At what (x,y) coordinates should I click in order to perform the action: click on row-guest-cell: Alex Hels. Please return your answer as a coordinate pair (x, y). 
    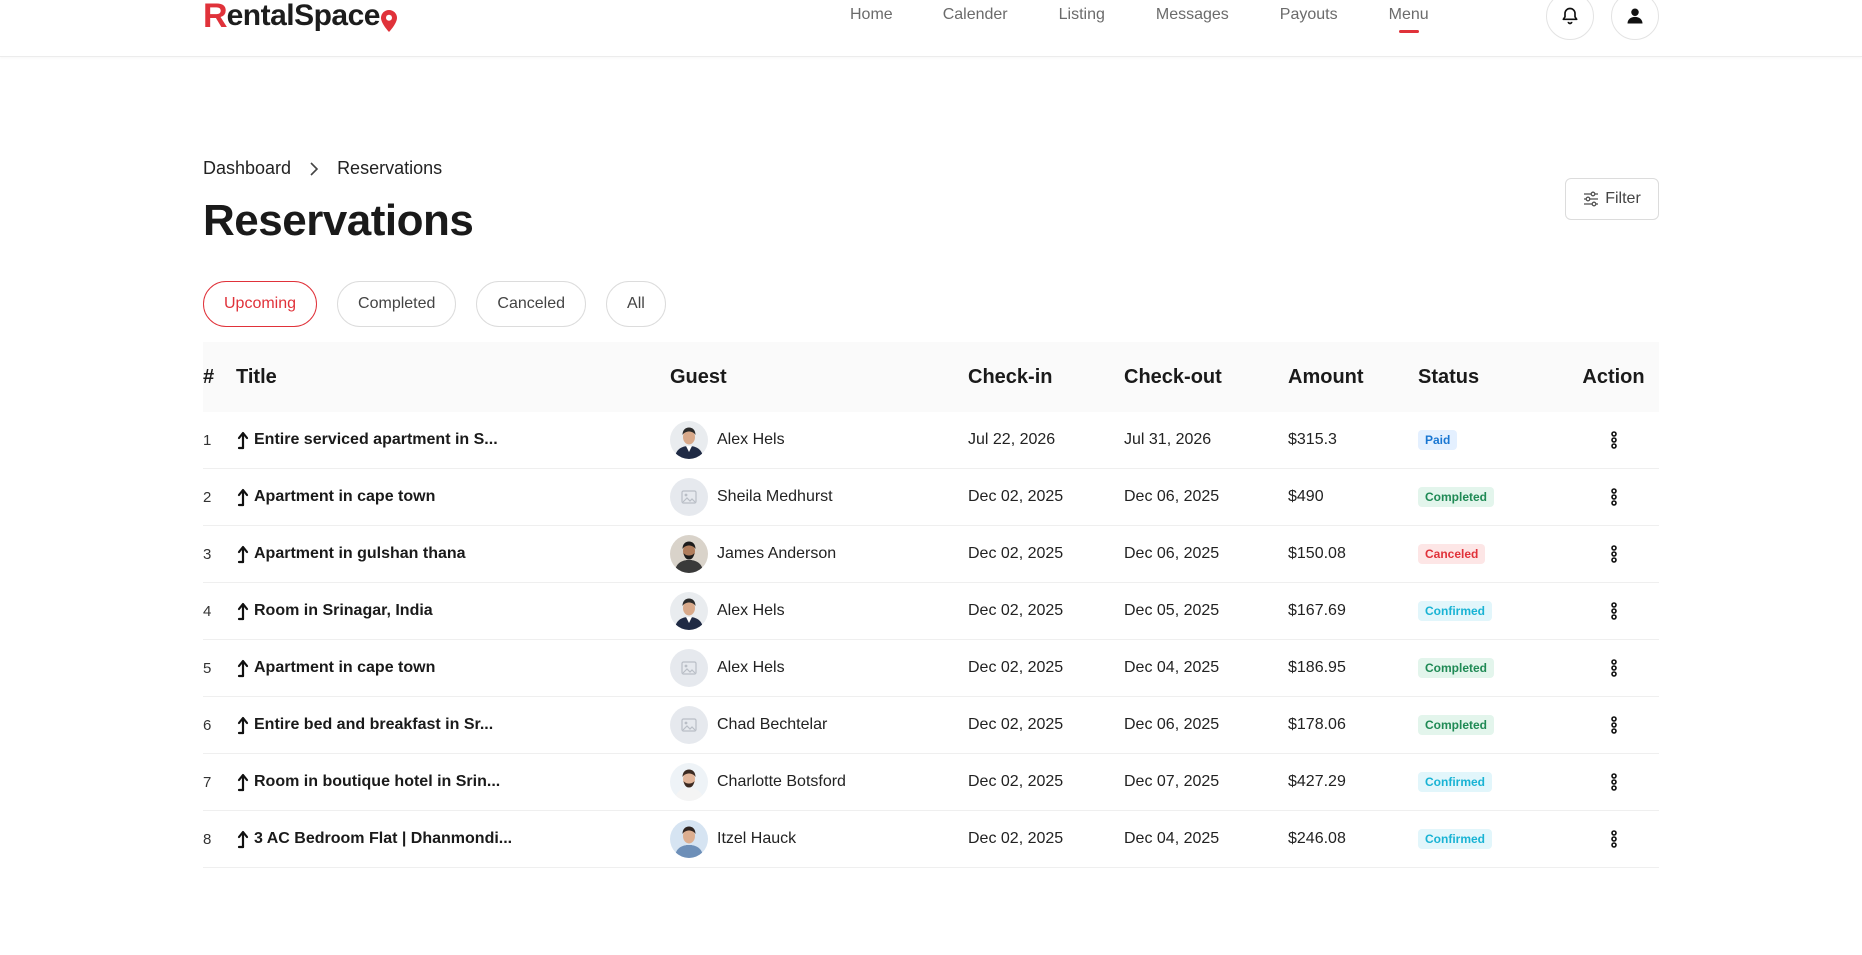
    Looking at the image, I should click on (819, 440).